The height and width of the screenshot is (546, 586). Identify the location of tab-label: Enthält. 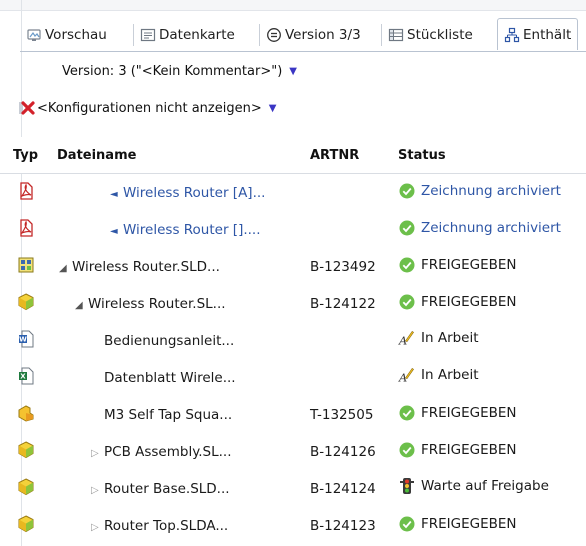
(547, 34).